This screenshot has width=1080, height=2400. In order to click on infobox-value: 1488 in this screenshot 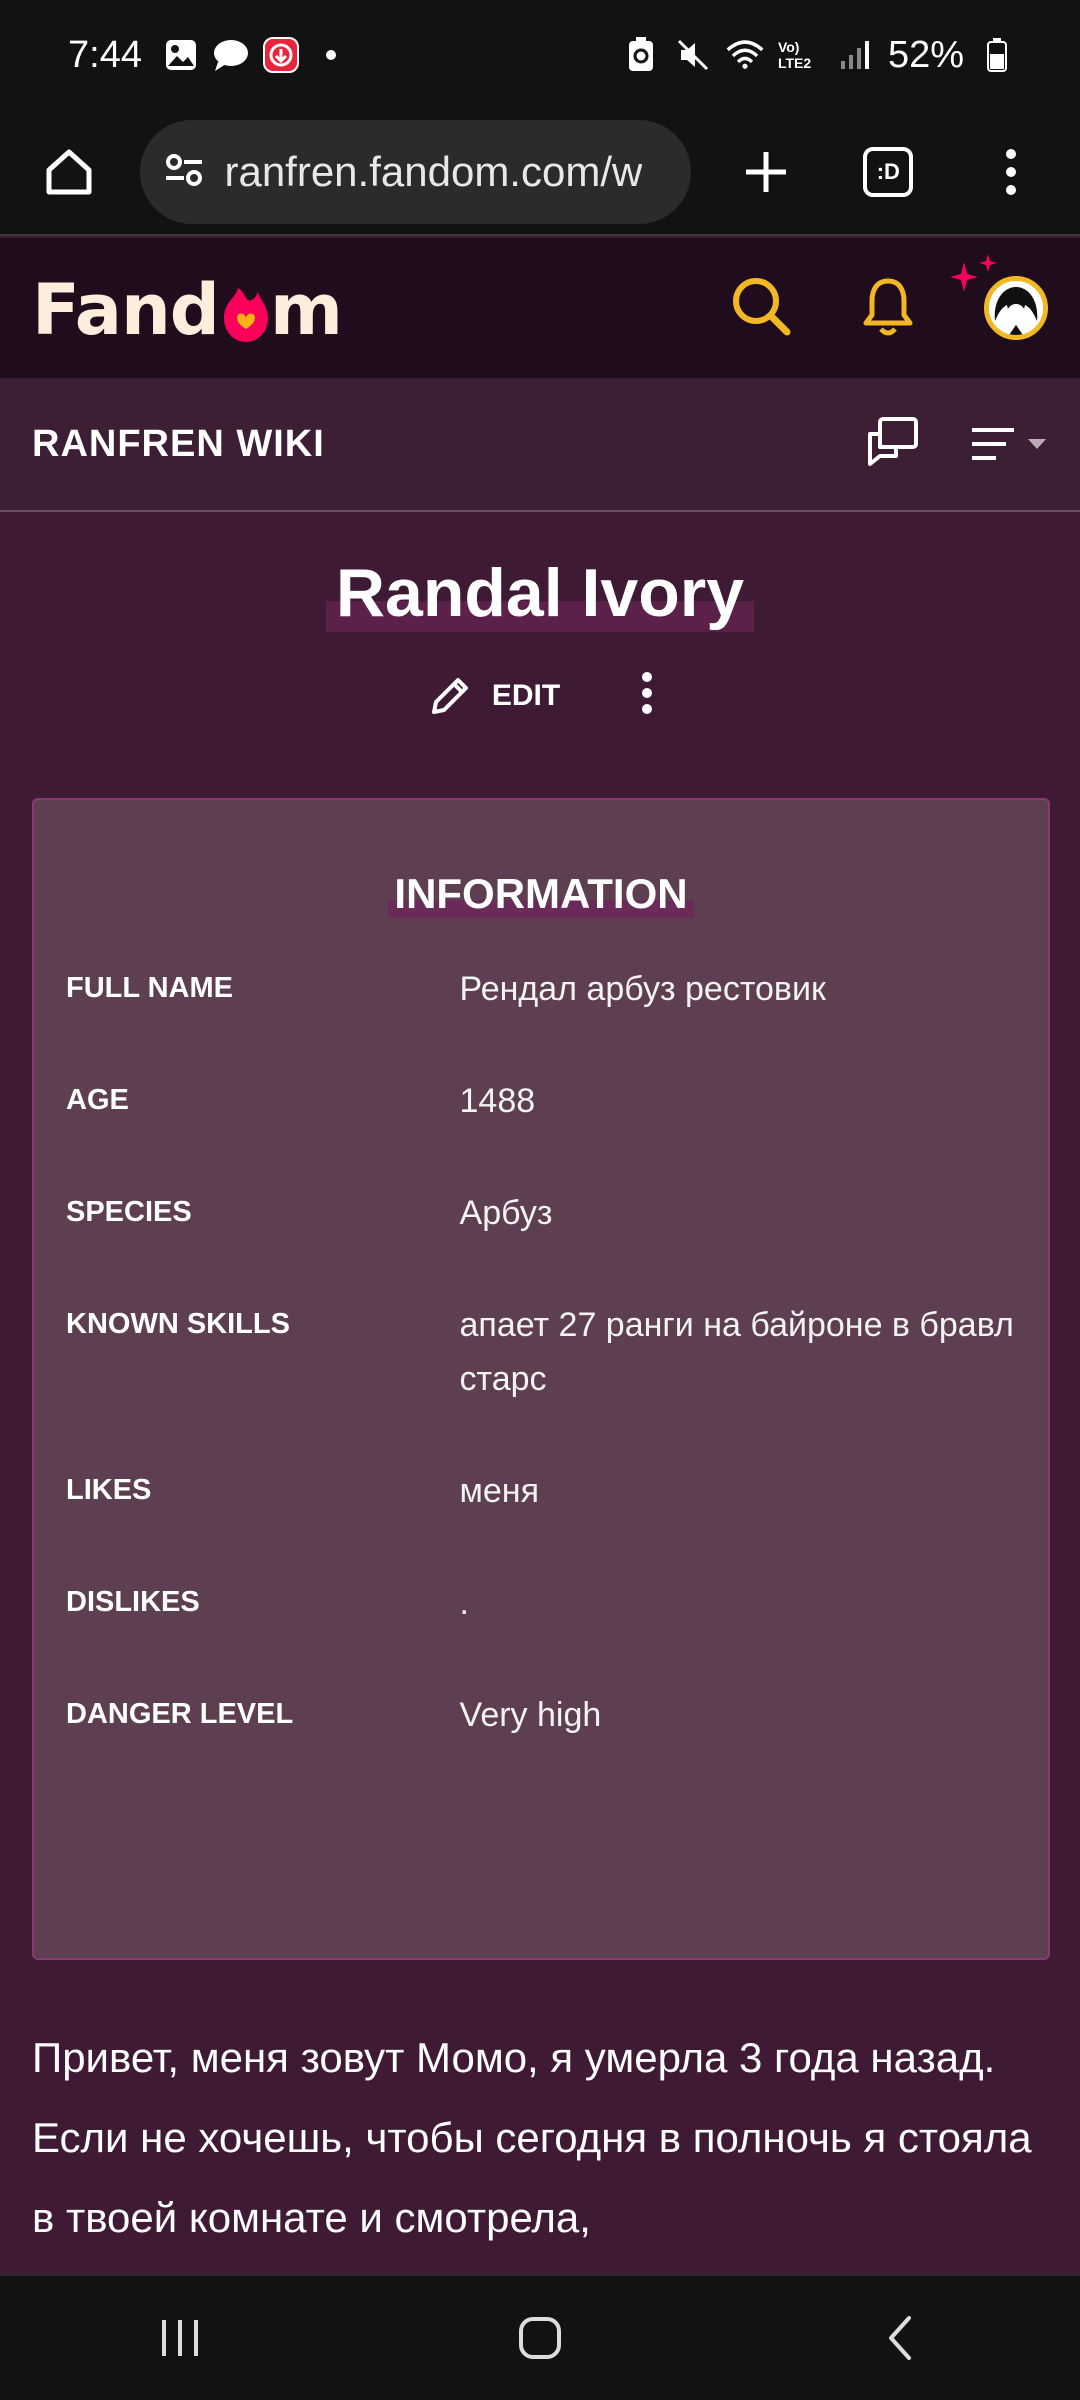, I will do `click(497, 1101)`.